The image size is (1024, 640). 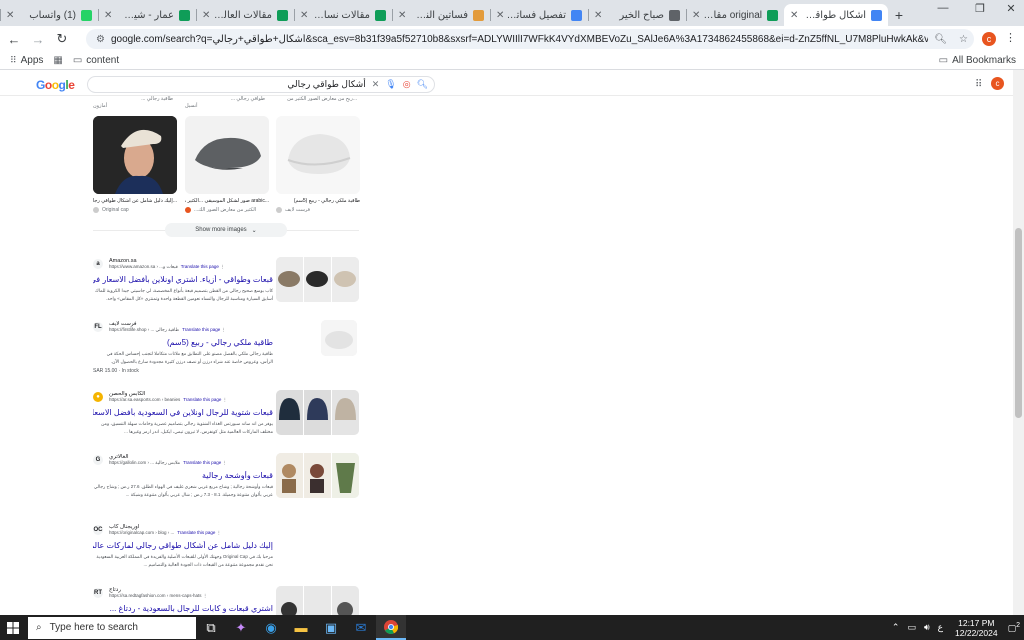 I want to click on windows-start-icon, so click(x=13, y=627).